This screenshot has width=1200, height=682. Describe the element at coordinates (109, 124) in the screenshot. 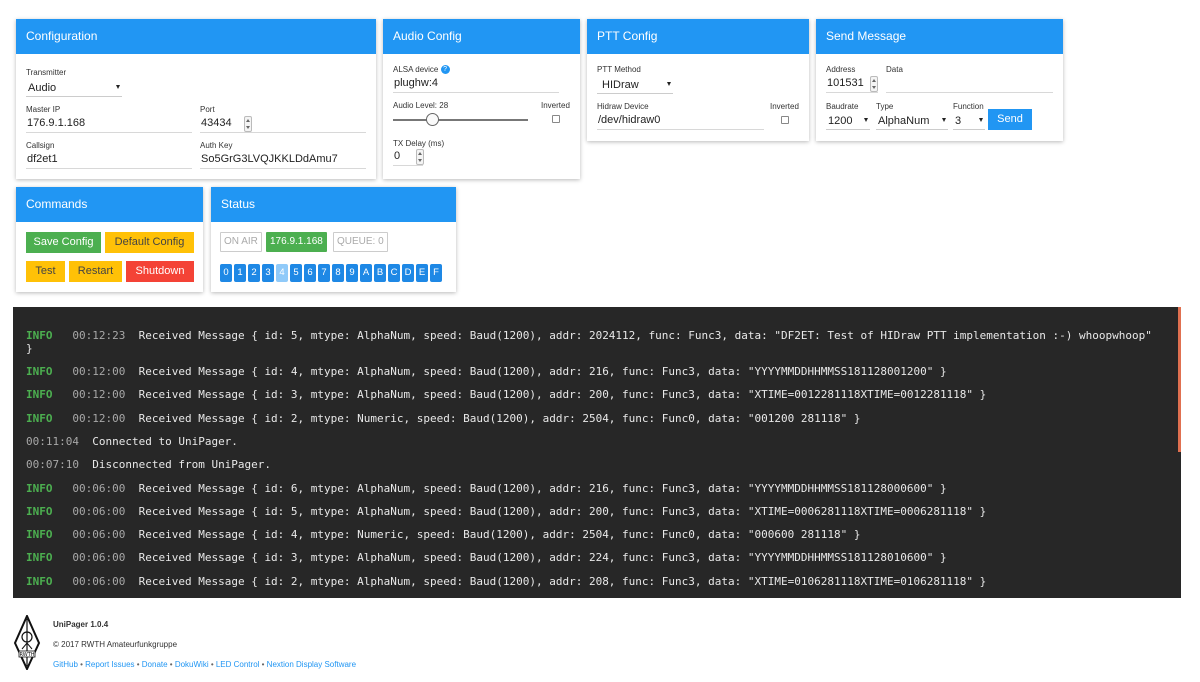

I see `master-ip-input: 176.9.1.168` at that location.